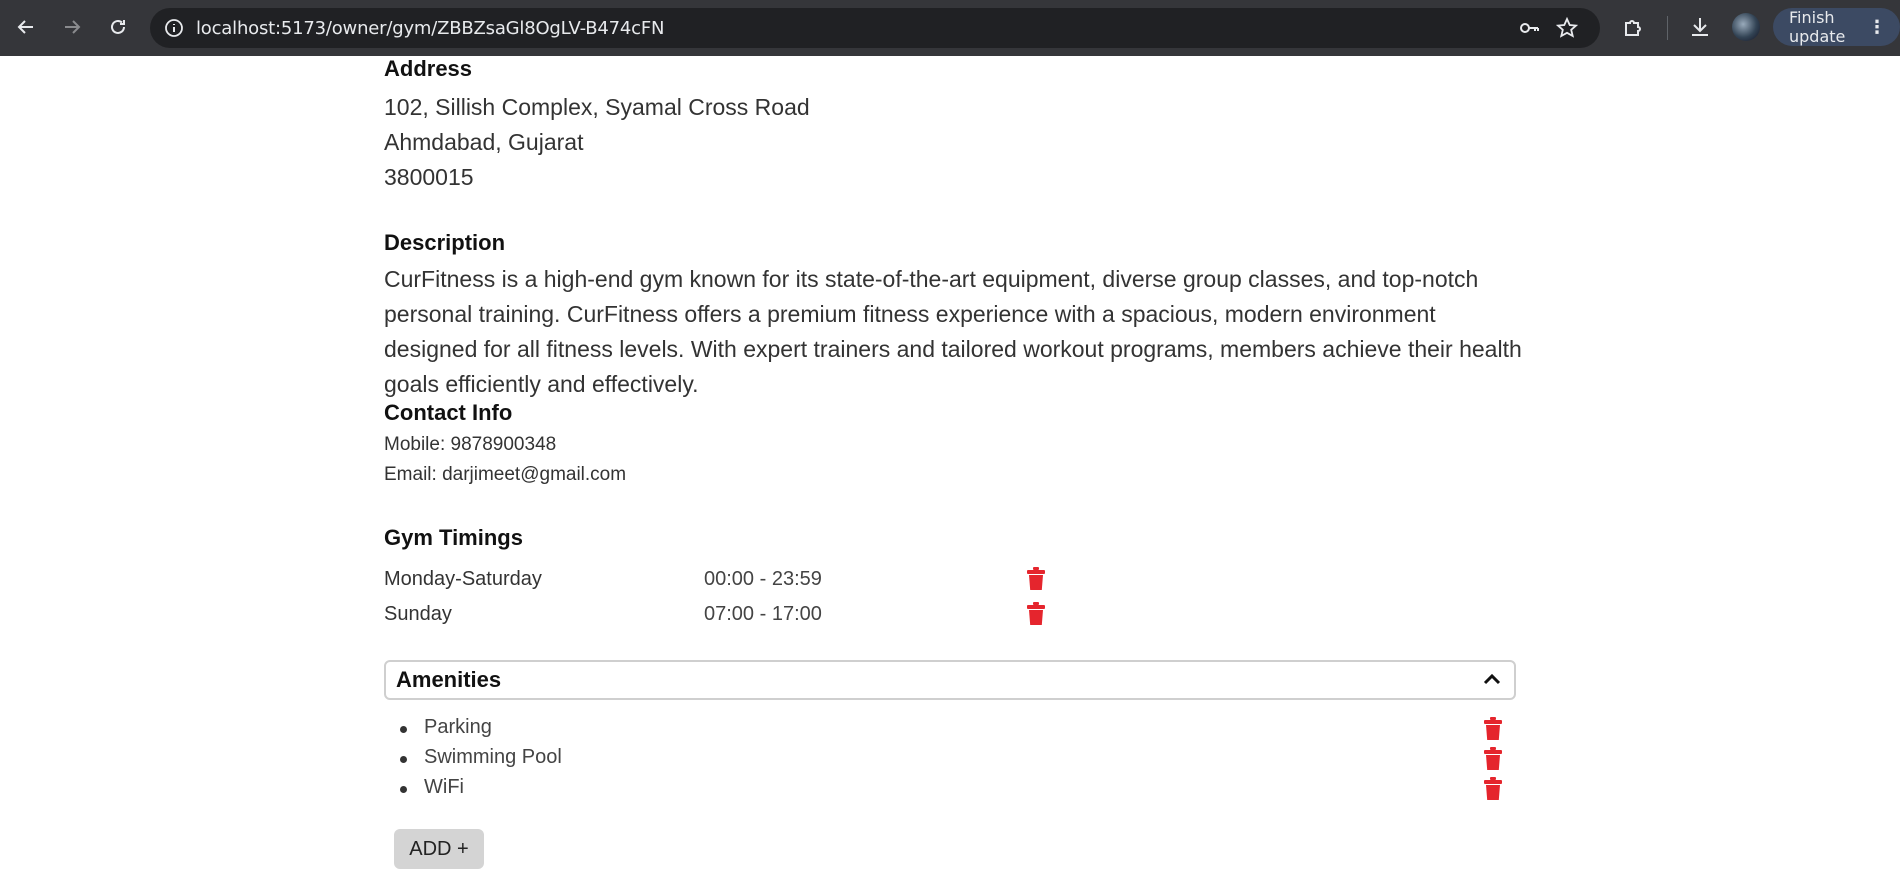 This screenshot has width=1900, height=882. What do you see at coordinates (428, 68) in the screenshot?
I see `address-heading: Address` at bounding box center [428, 68].